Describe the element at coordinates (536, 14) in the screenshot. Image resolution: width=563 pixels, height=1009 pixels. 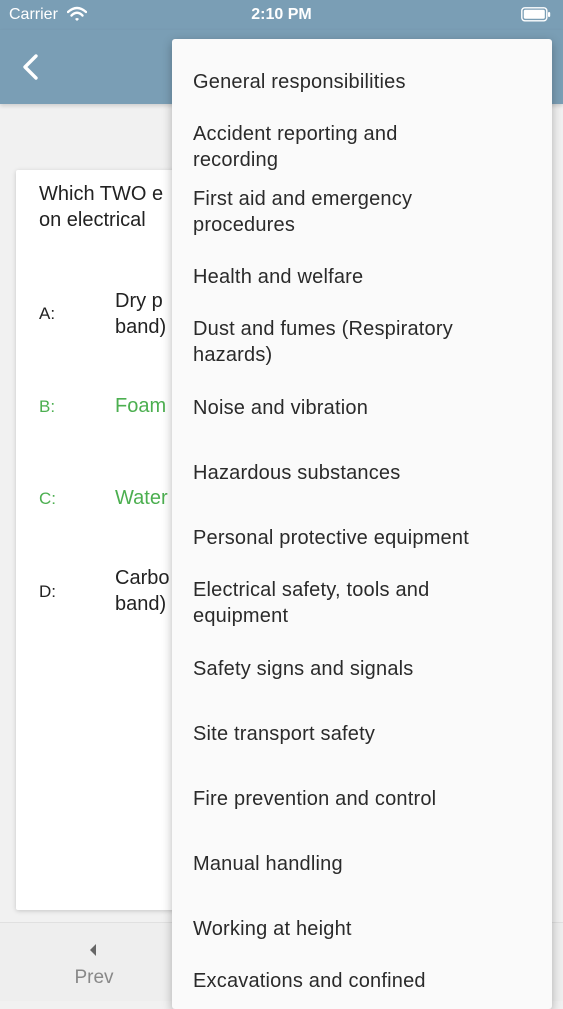
I see `battery-icon` at that location.